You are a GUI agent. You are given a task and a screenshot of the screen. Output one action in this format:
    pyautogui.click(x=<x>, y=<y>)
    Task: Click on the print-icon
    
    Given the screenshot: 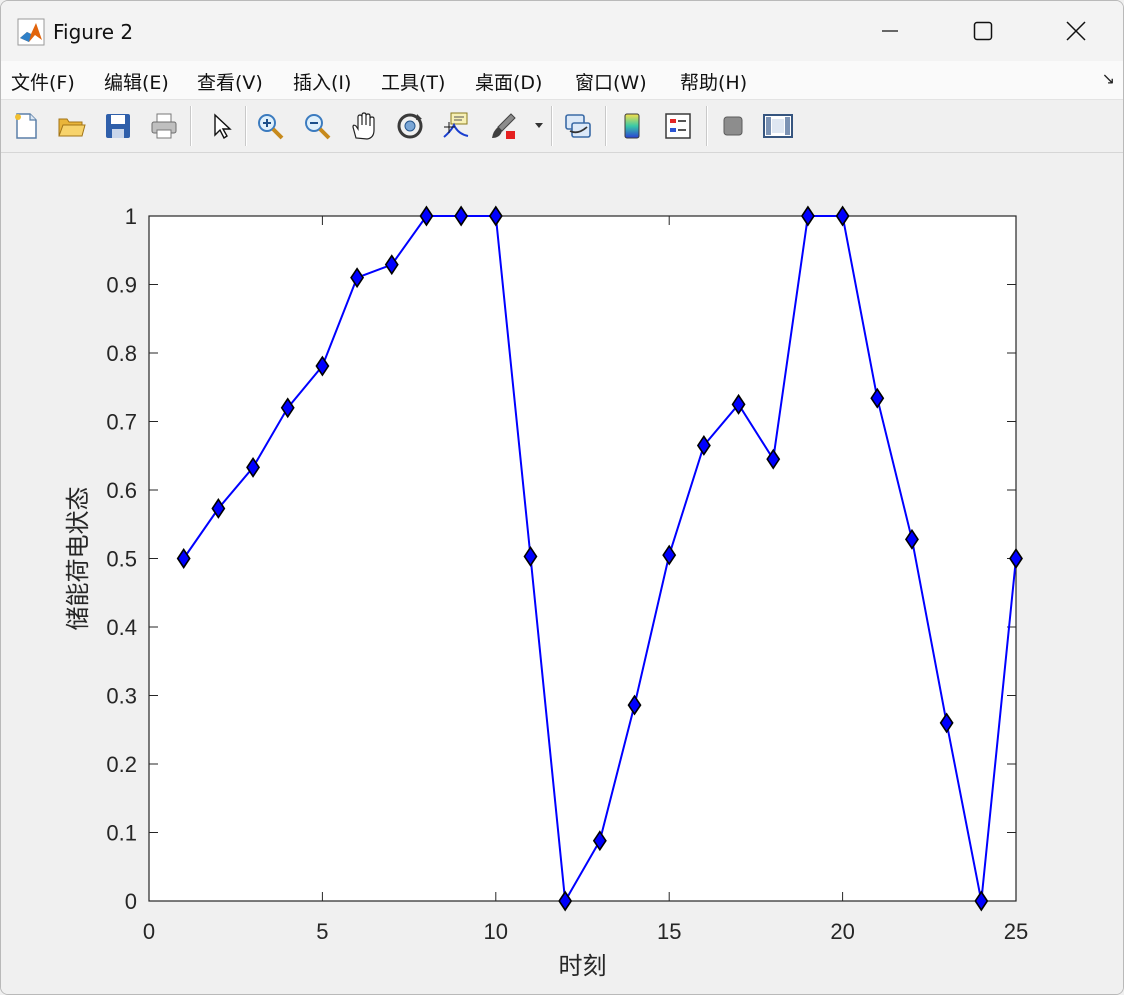 What is the action you would take?
    pyautogui.click(x=164, y=126)
    